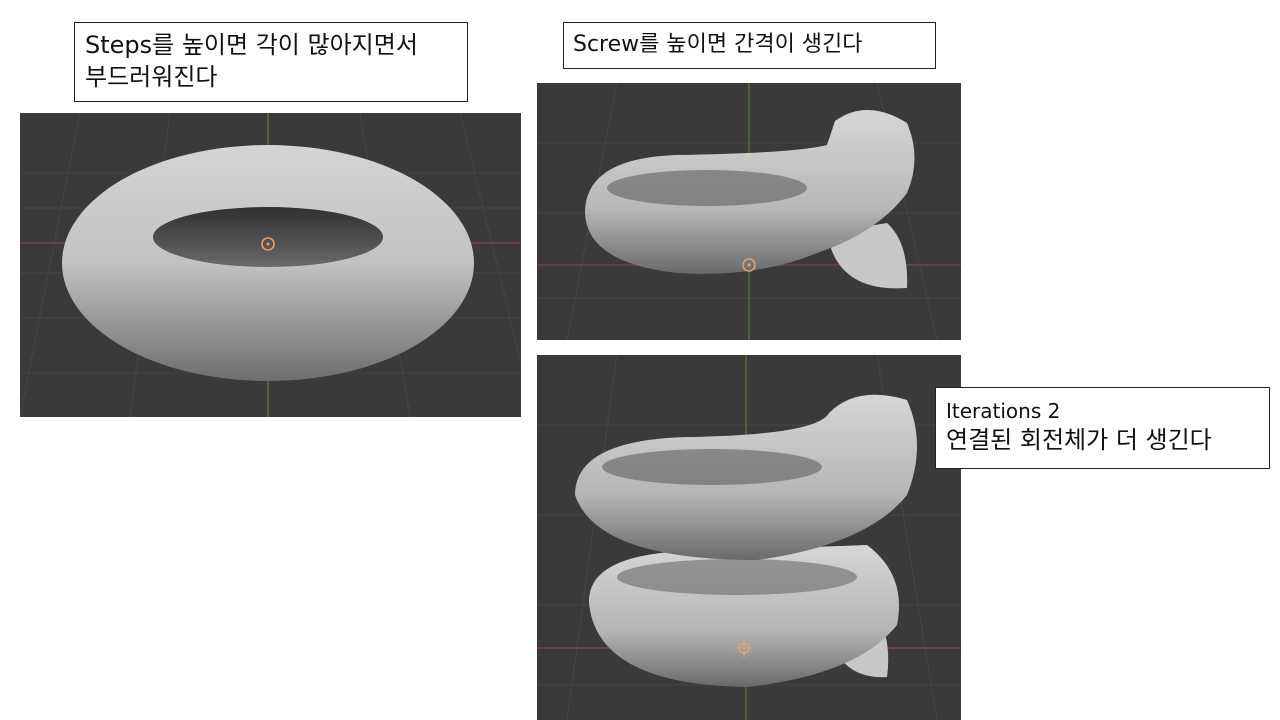  Describe the element at coordinates (1079, 440) in the screenshot. I see `iterations-caption-line2: 연결된 회전체가 더 생긴다` at that location.